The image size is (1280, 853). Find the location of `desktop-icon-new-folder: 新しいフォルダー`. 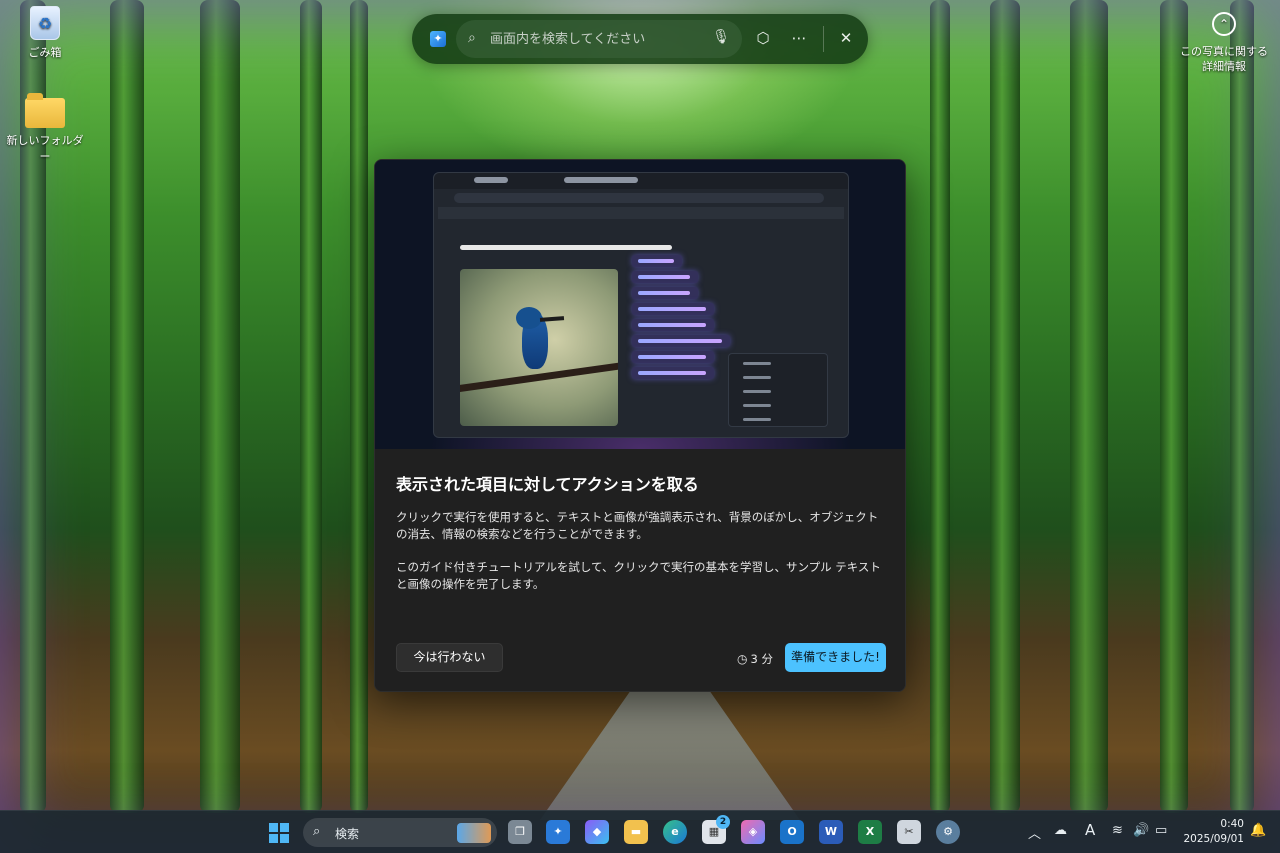

desktop-icon-new-folder: 新しいフォルダー is located at coordinates (45, 128).